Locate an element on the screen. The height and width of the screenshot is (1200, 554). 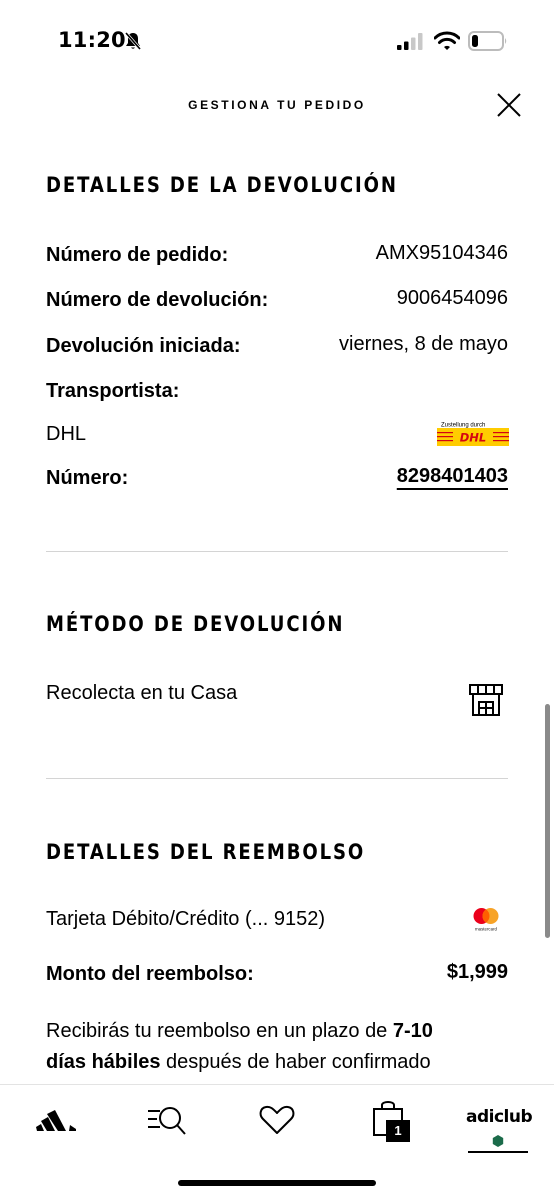
refund-details-heading: DETALLES DEL REEMBOLSO is located at coordinates (206, 852).